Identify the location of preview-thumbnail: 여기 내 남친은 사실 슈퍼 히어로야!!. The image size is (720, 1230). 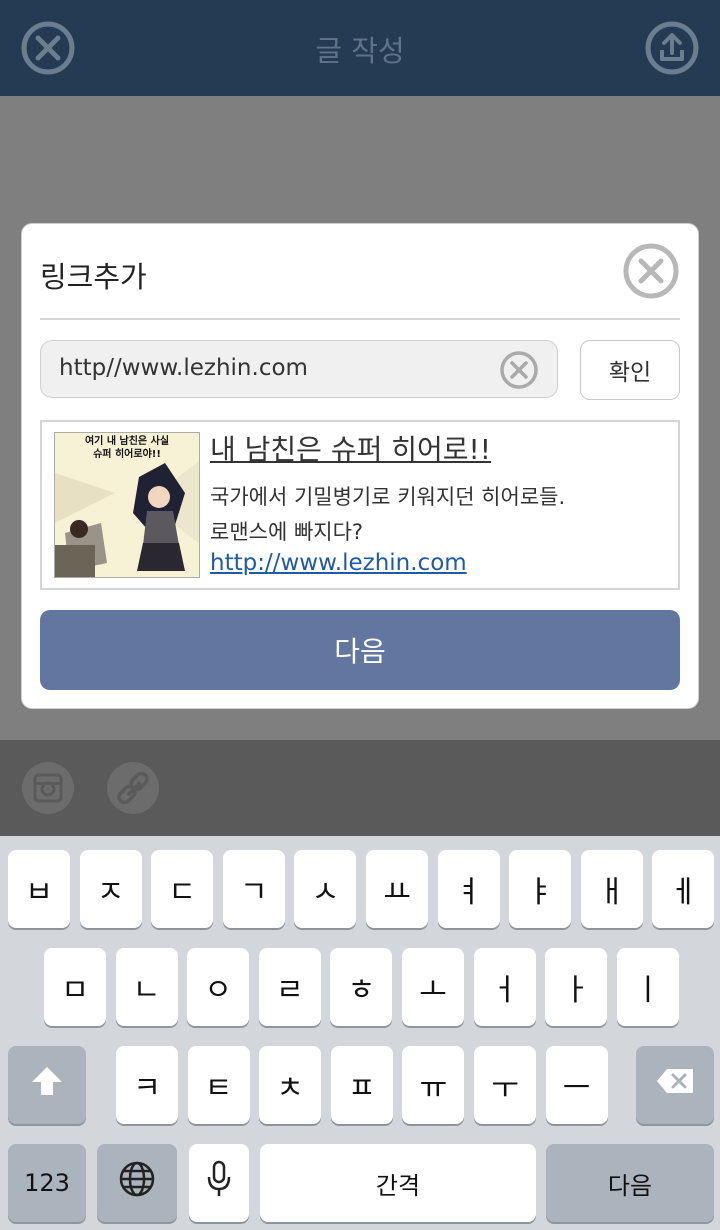
(127, 505).